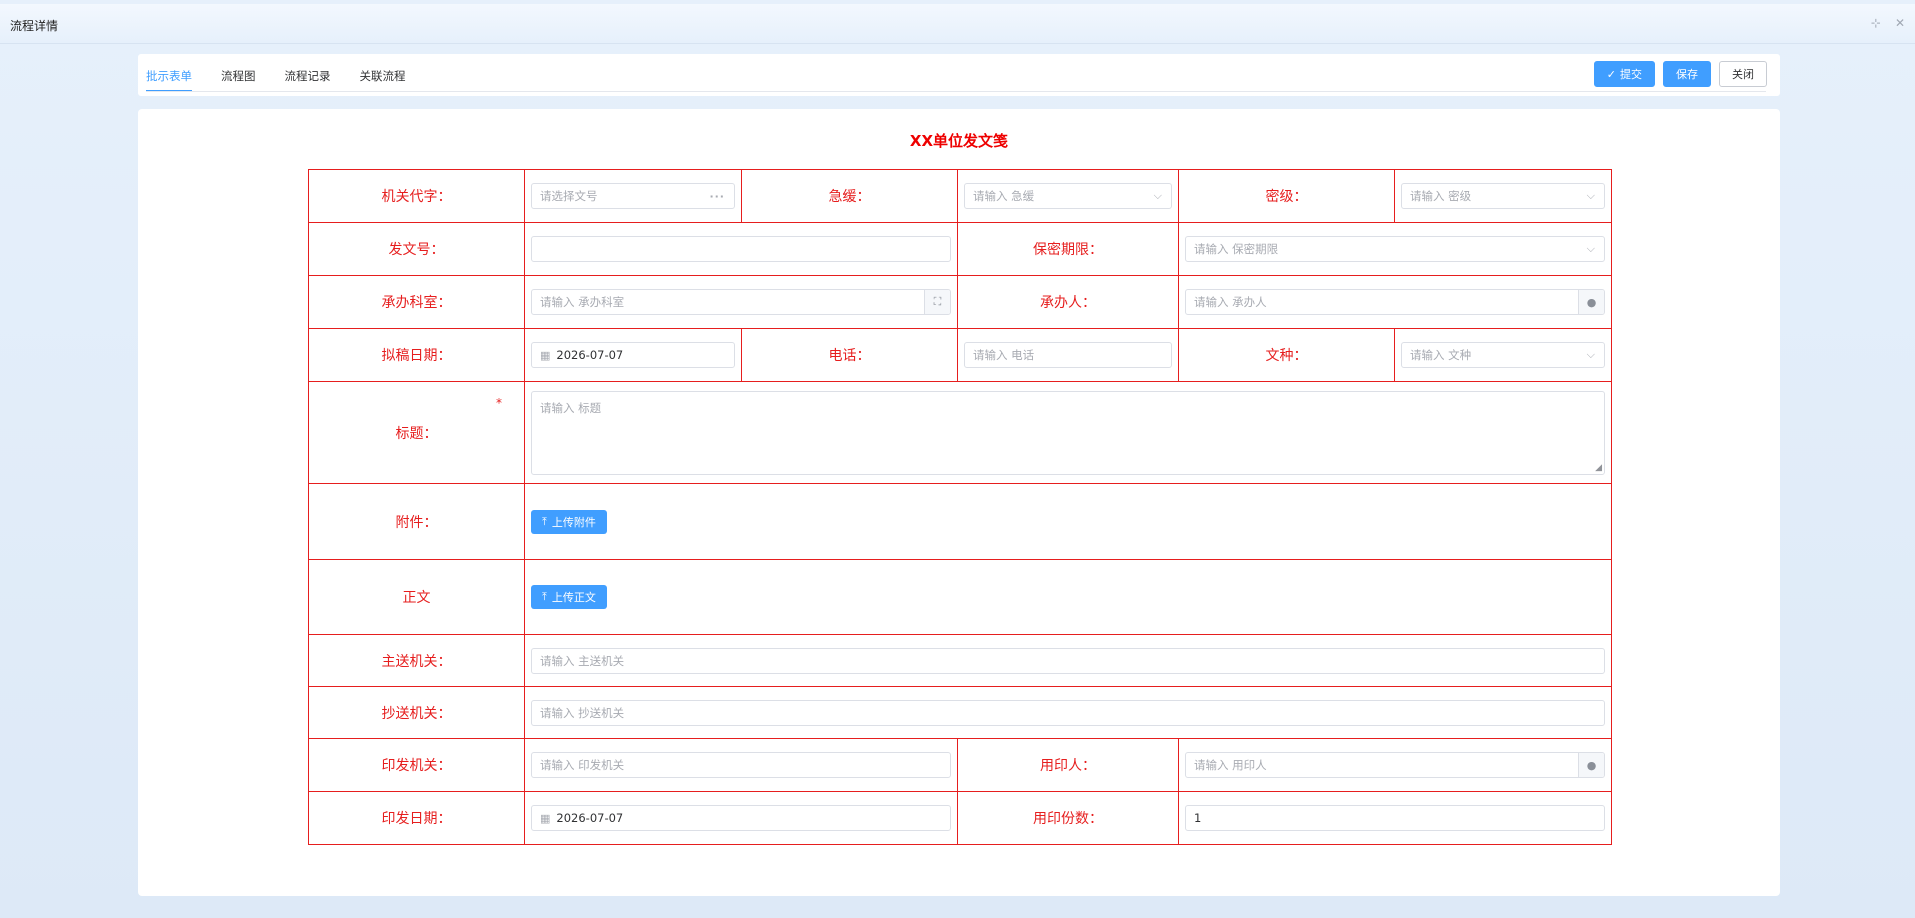 The width and height of the screenshot is (1915, 918). What do you see at coordinates (416, 521) in the screenshot?
I see `label-attachment: 附件：` at bounding box center [416, 521].